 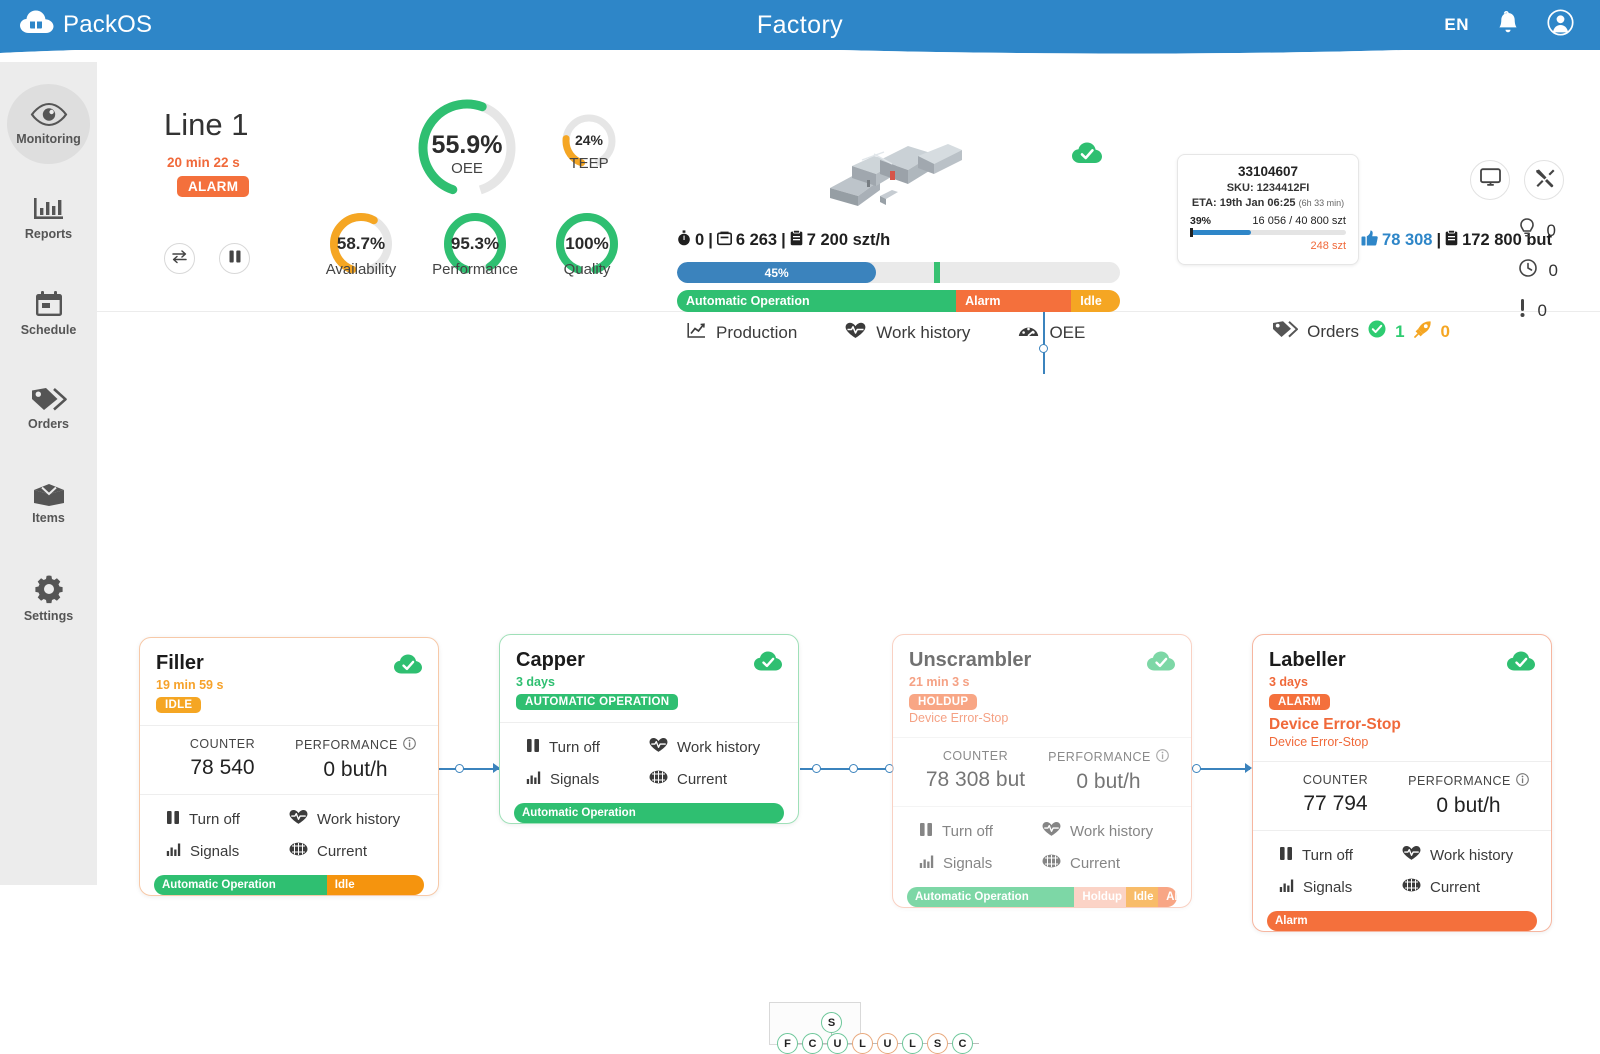 I want to click on sidebar-item-schedule: Schedule, so click(x=48, y=313).